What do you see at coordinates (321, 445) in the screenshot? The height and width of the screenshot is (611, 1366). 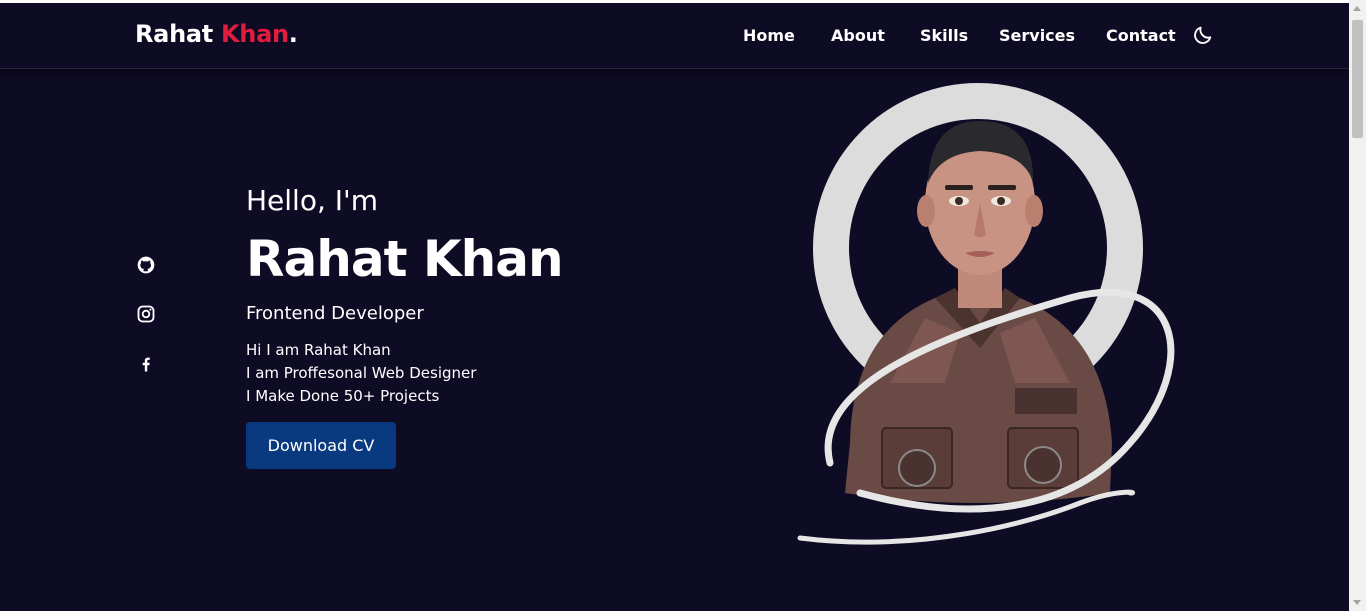 I see `download-cv-button: Download CV` at bounding box center [321, 445].